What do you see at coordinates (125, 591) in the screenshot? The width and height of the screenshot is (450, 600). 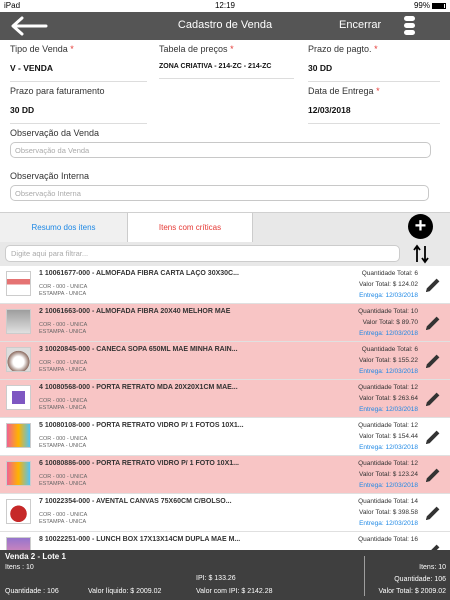 I see `footer-valor-liquido: Valor líquido: $ 2009.02` at bounding box center [125, 591].